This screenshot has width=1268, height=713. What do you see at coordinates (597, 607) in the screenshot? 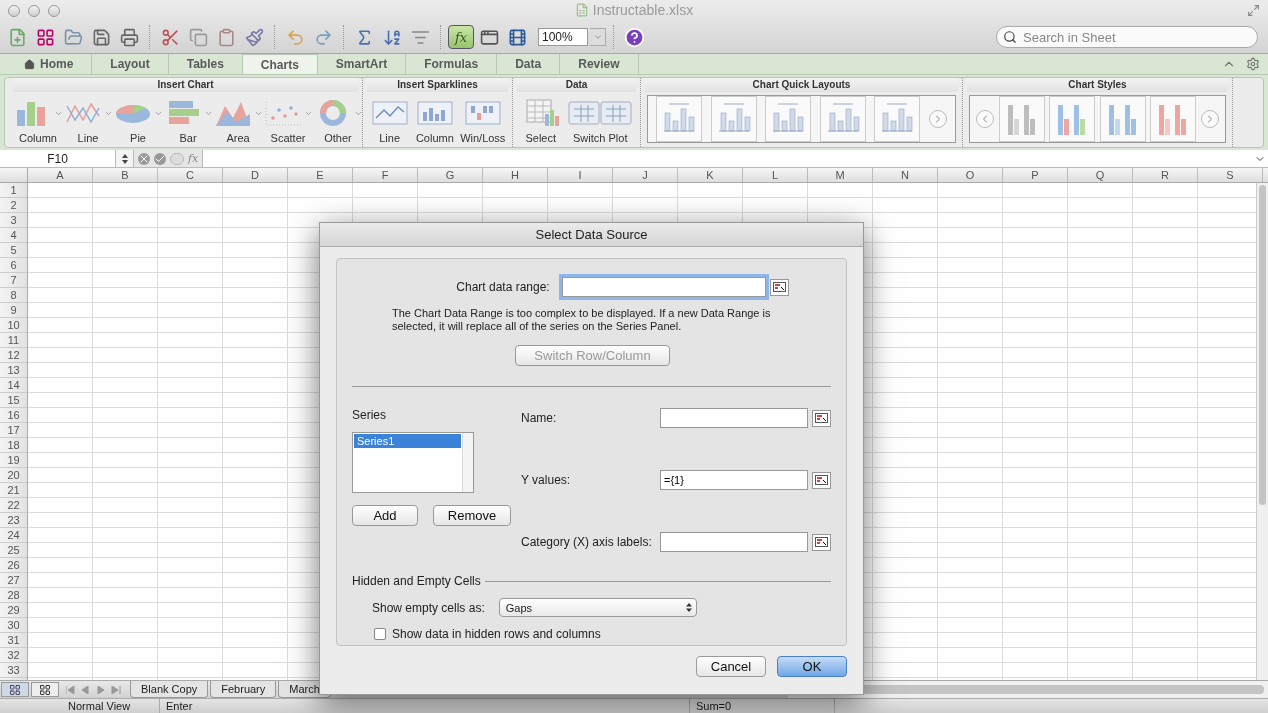
I see `empty-cells-dropdown: Gaps` at bounding box center [597, 607].